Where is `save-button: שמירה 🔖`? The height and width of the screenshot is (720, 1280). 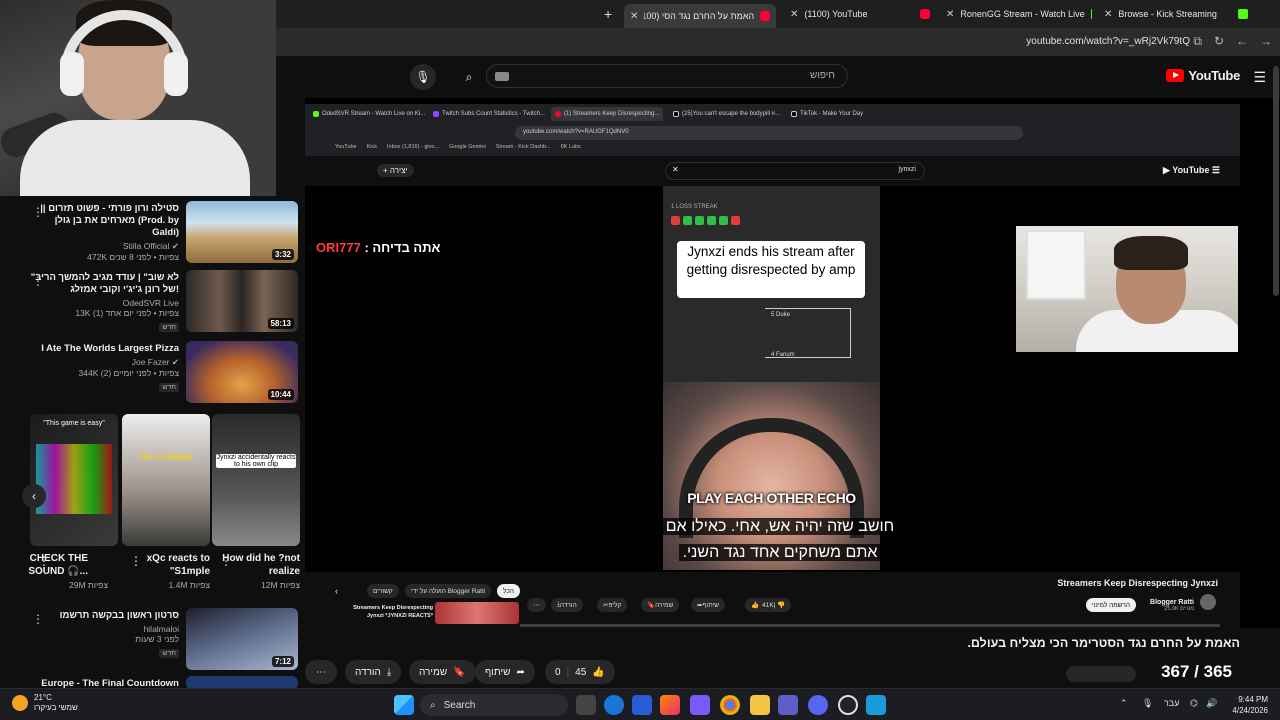
save-button: שמירה 🔖 is located at coordinates (442, 672).